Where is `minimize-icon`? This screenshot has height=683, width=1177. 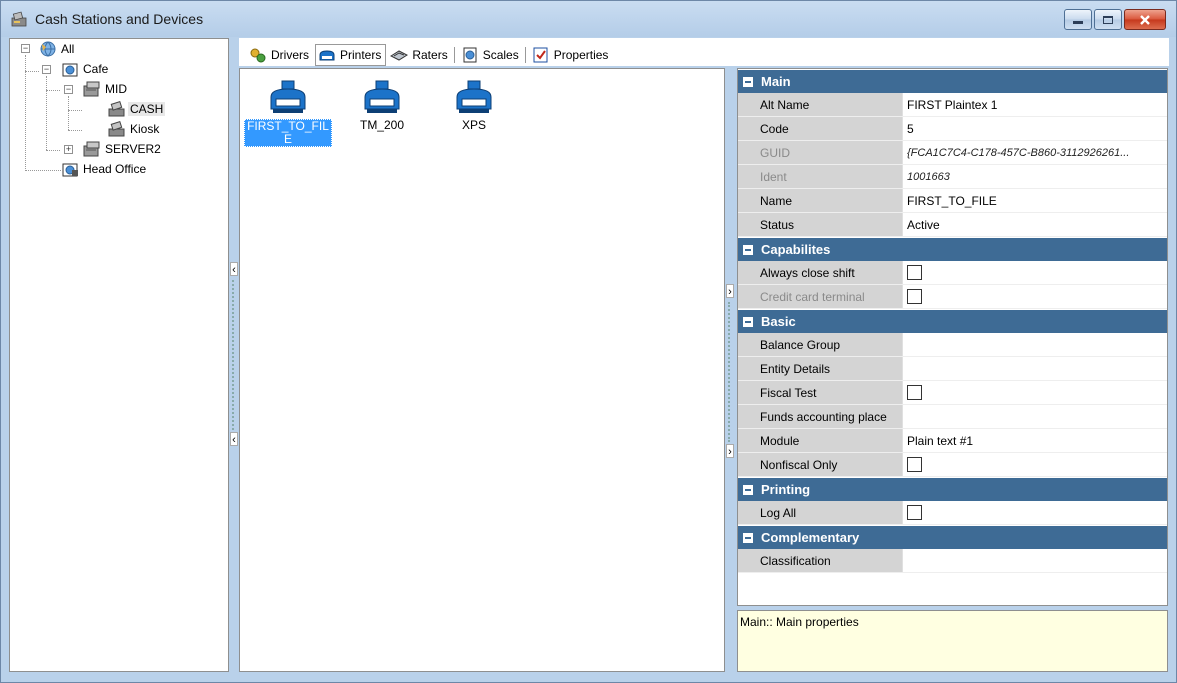
minimize-icon is located at coordinates (1078, 22).